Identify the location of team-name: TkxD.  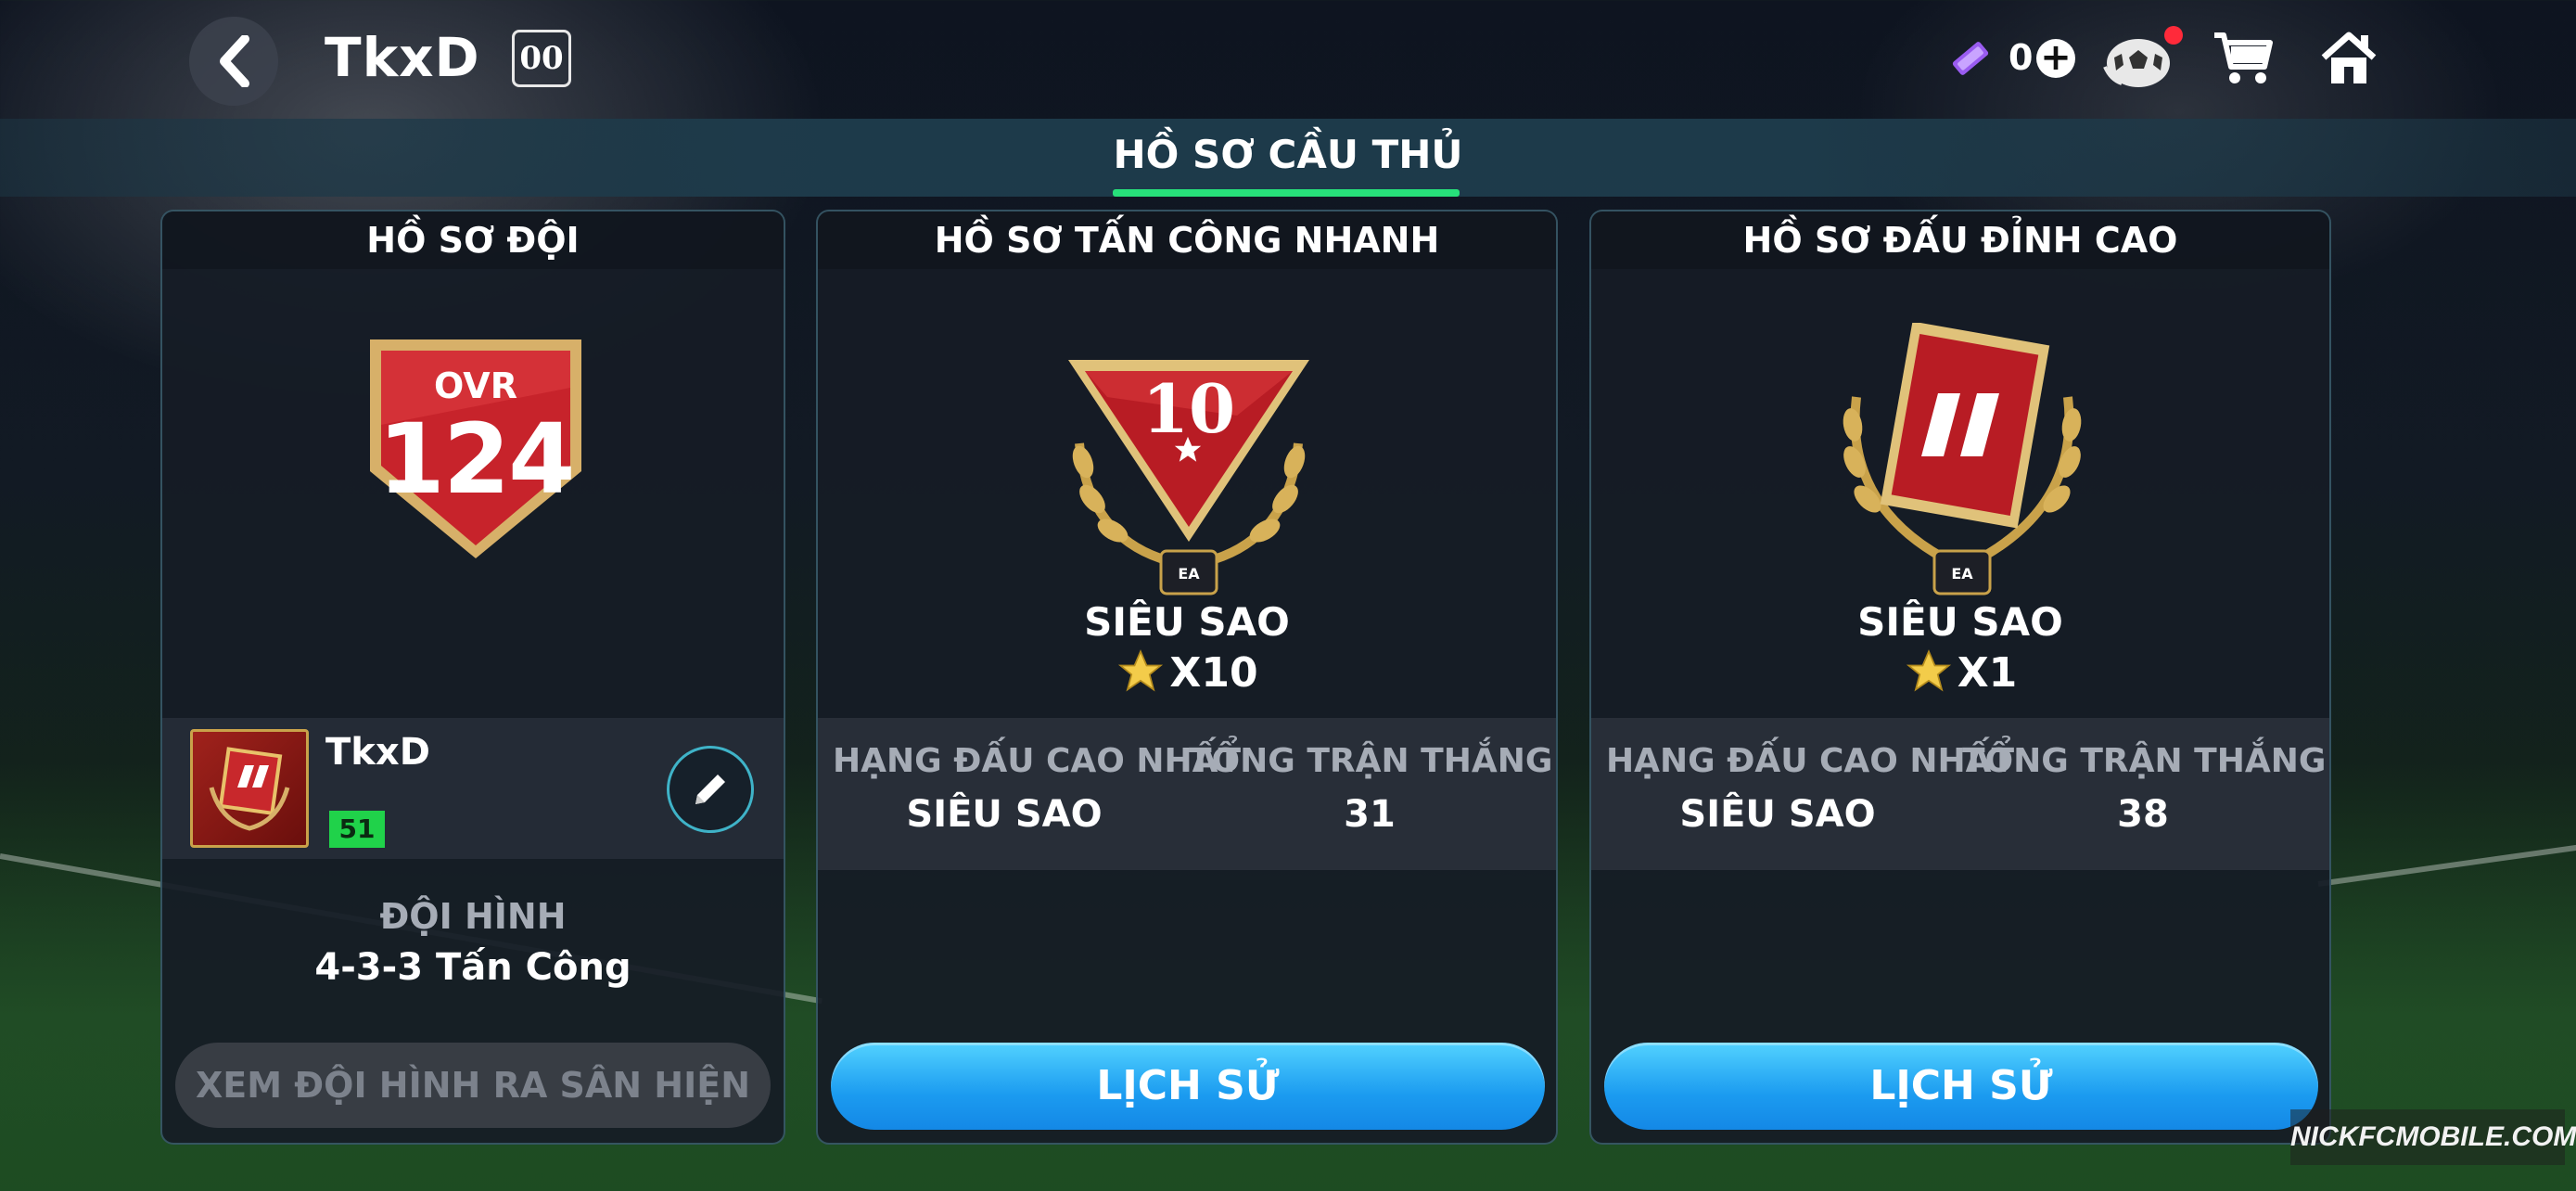
(403, 57).